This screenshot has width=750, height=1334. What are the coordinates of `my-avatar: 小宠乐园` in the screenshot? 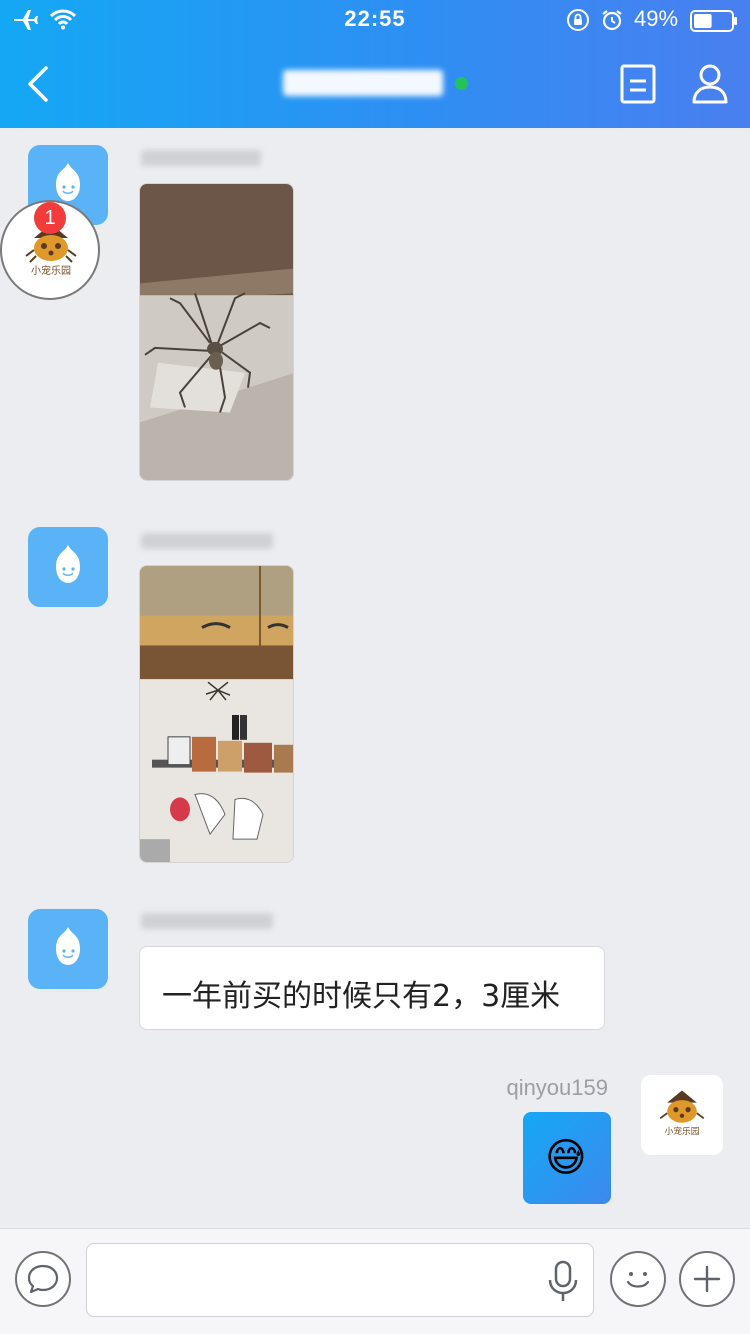 It's located at (682, 1115).